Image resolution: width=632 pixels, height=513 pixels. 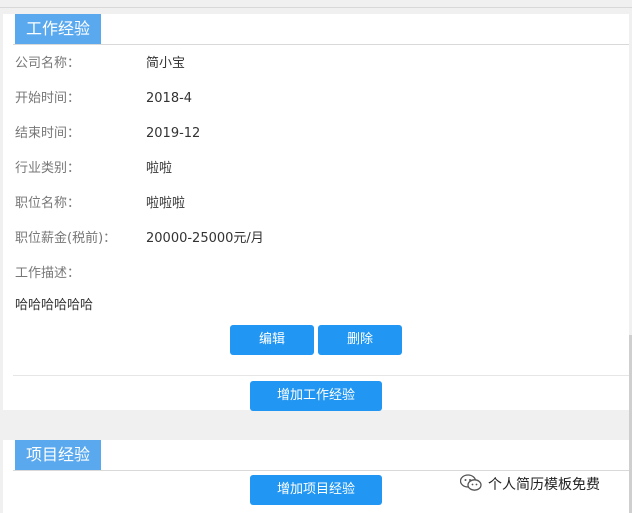 I want to click on add-project-experience-button: 增加项目经验, so click(x=316, y=490).